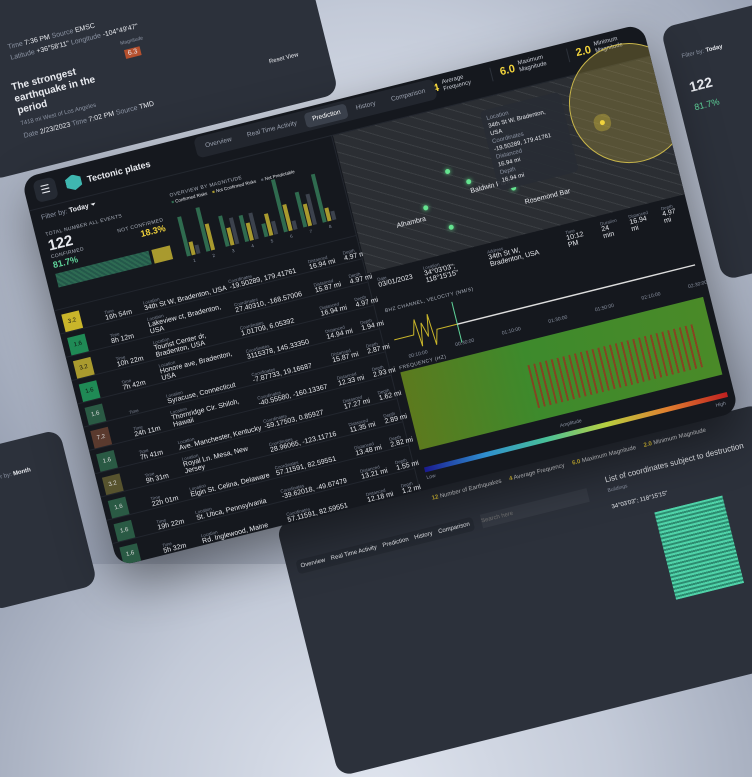  Describe the element at coordinates (330, 227) in the screenshot. I see `x-tick-label: 8` at that location.